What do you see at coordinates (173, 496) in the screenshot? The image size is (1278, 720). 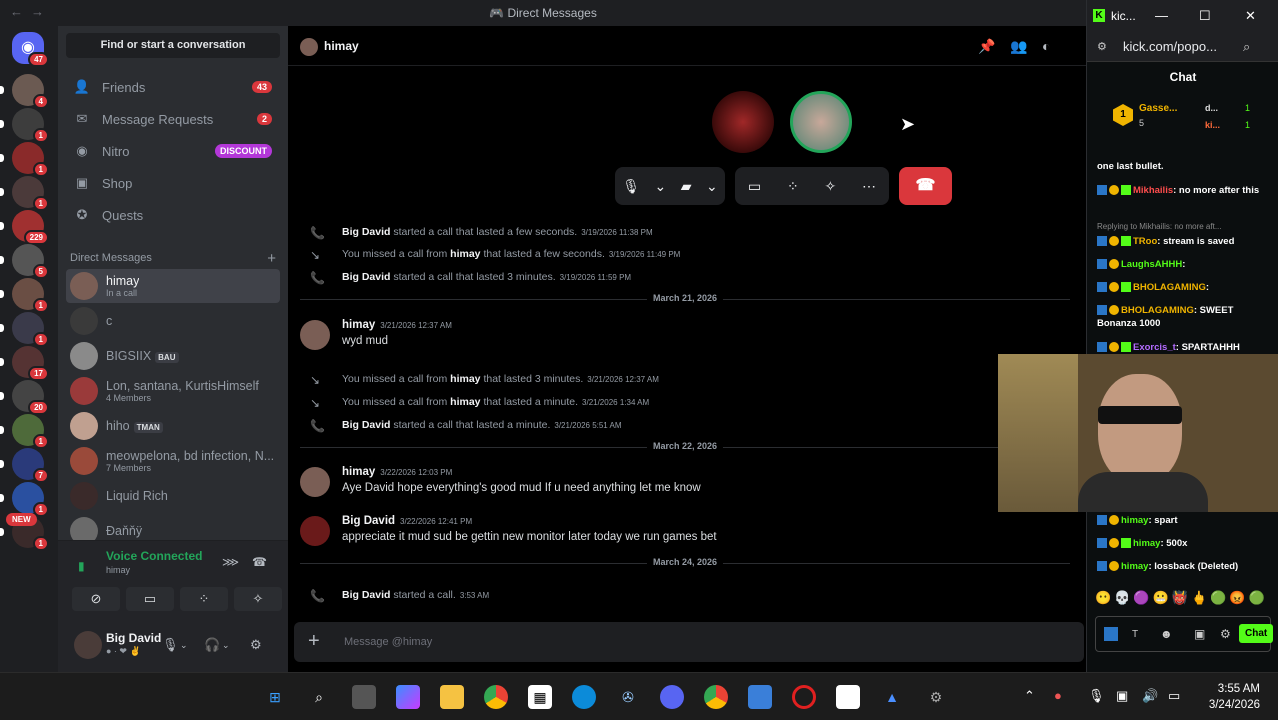 I see `dm-item: Liquid Rich` at bounding box center [173, 496].